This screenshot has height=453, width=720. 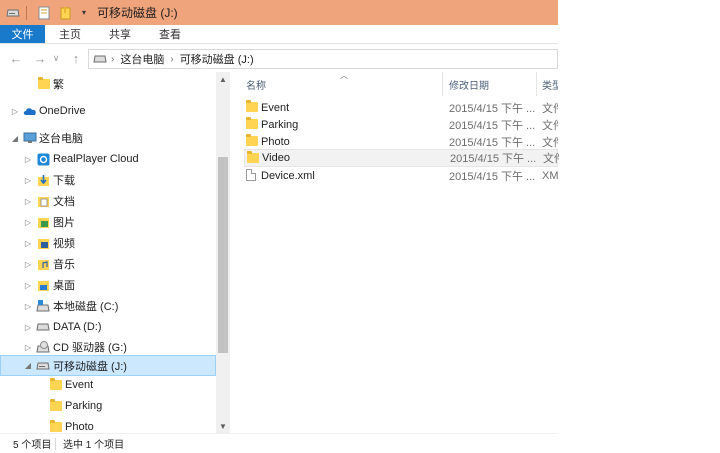 I want to click on tab-share: 共享, so click(x=120, y=34).